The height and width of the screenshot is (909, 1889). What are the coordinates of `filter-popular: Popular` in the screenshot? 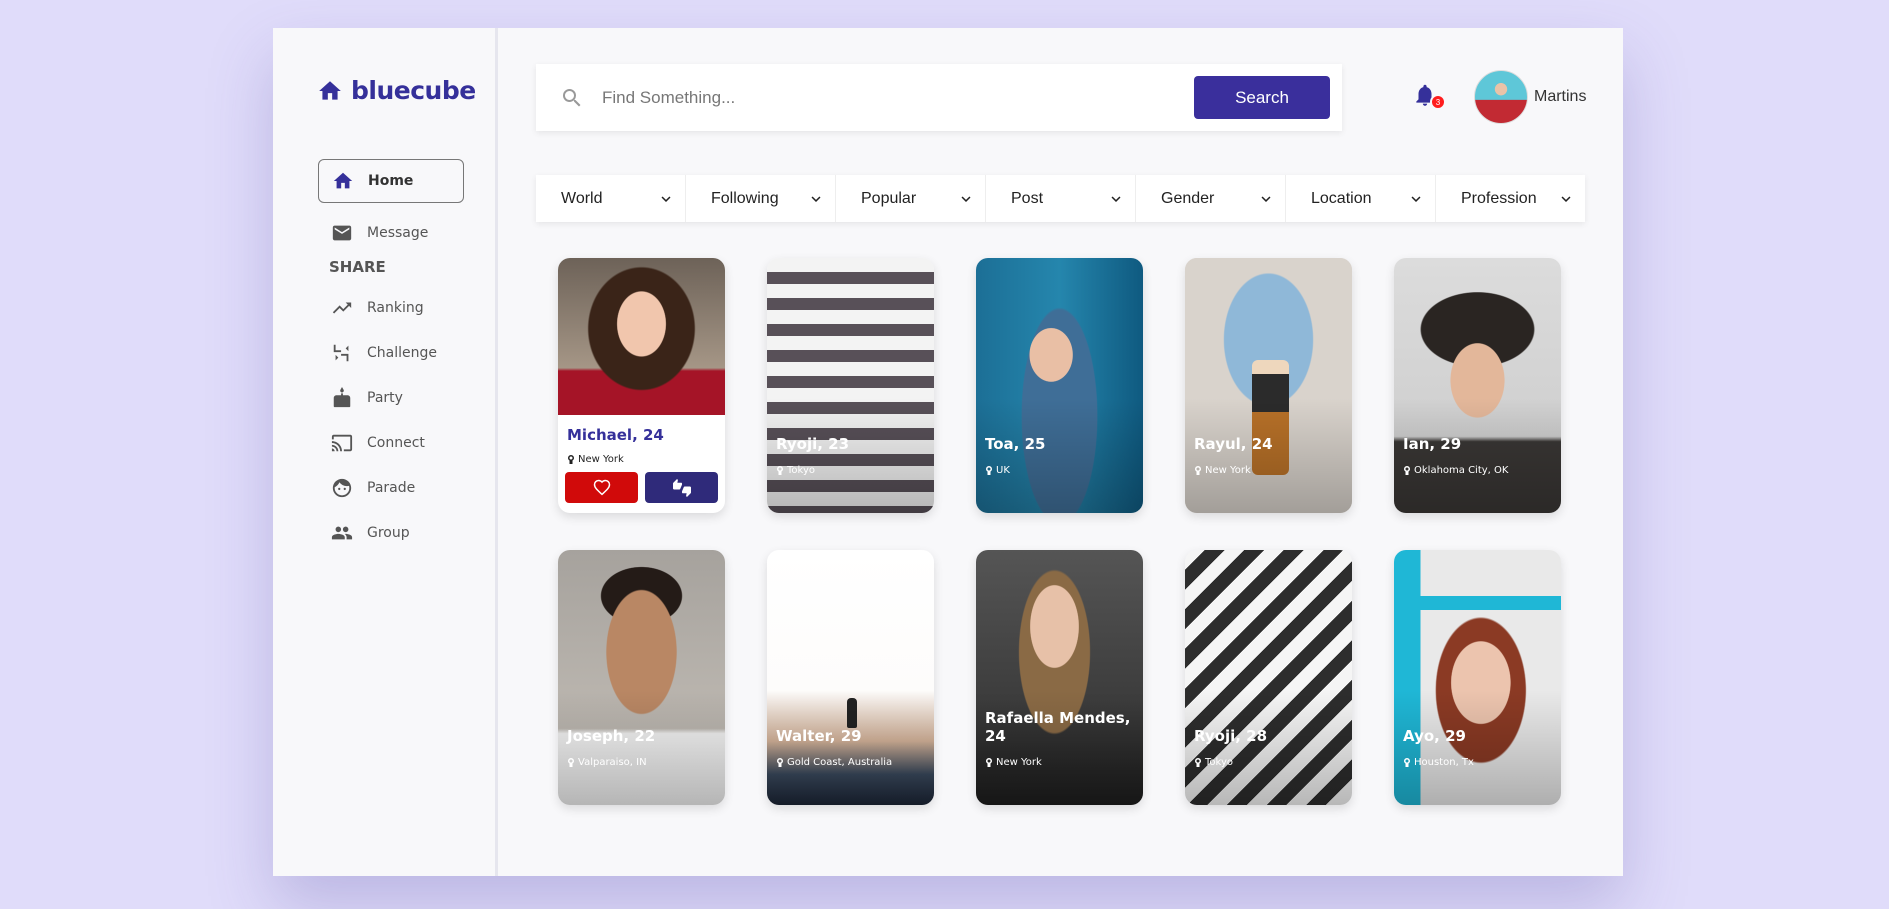 It's located at (911, 198).